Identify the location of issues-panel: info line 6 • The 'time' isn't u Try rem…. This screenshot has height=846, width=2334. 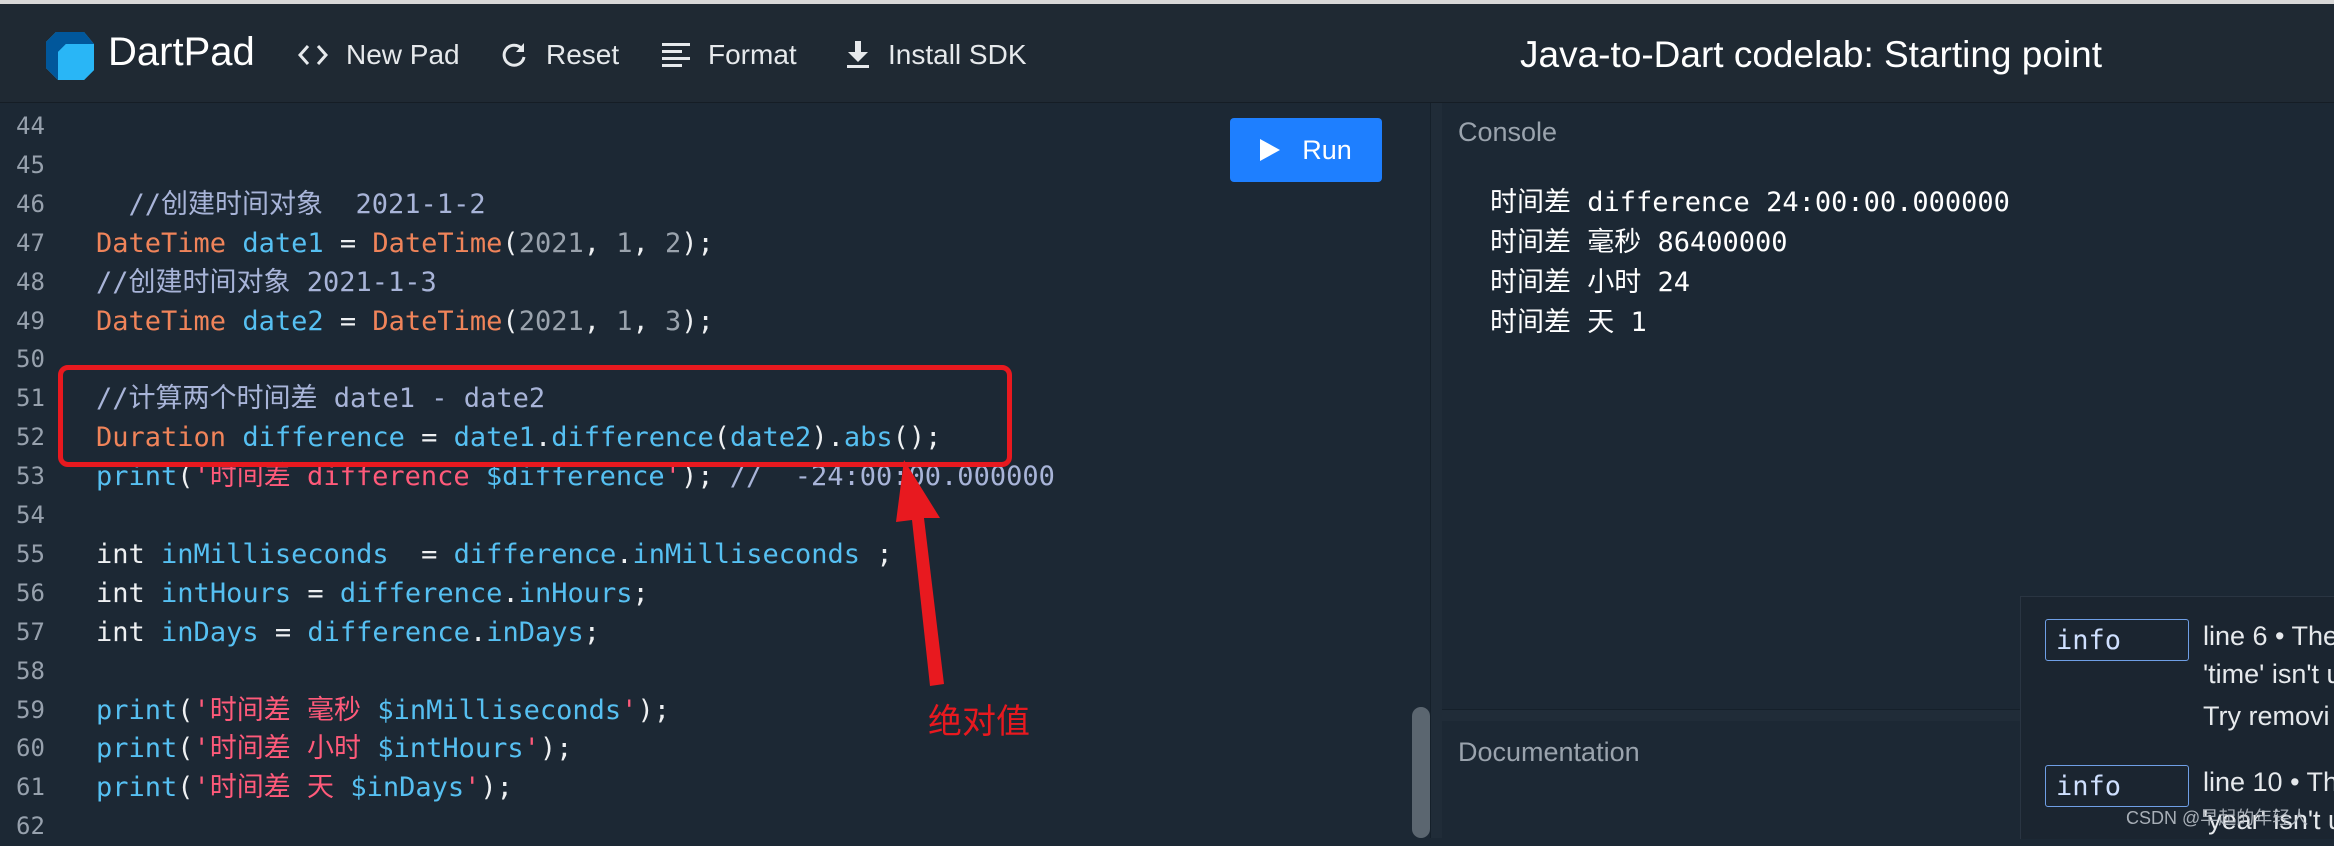
(2177, 717).